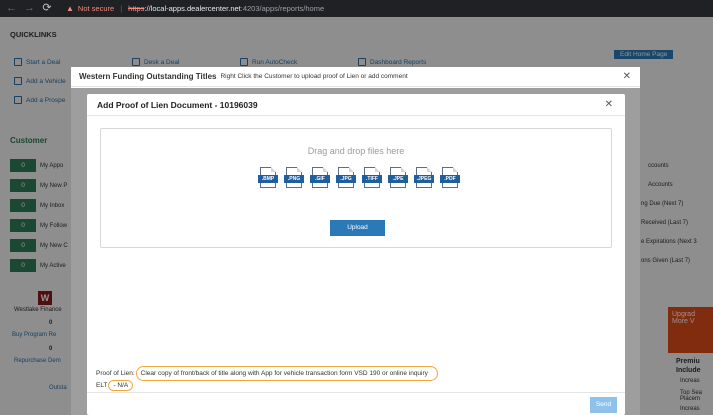 The width and height of the screenshot is (713, 415). Describe the element at coordinates (320, 178) in the screenshot. I see `gif-file-icon: .GIF` at that location.